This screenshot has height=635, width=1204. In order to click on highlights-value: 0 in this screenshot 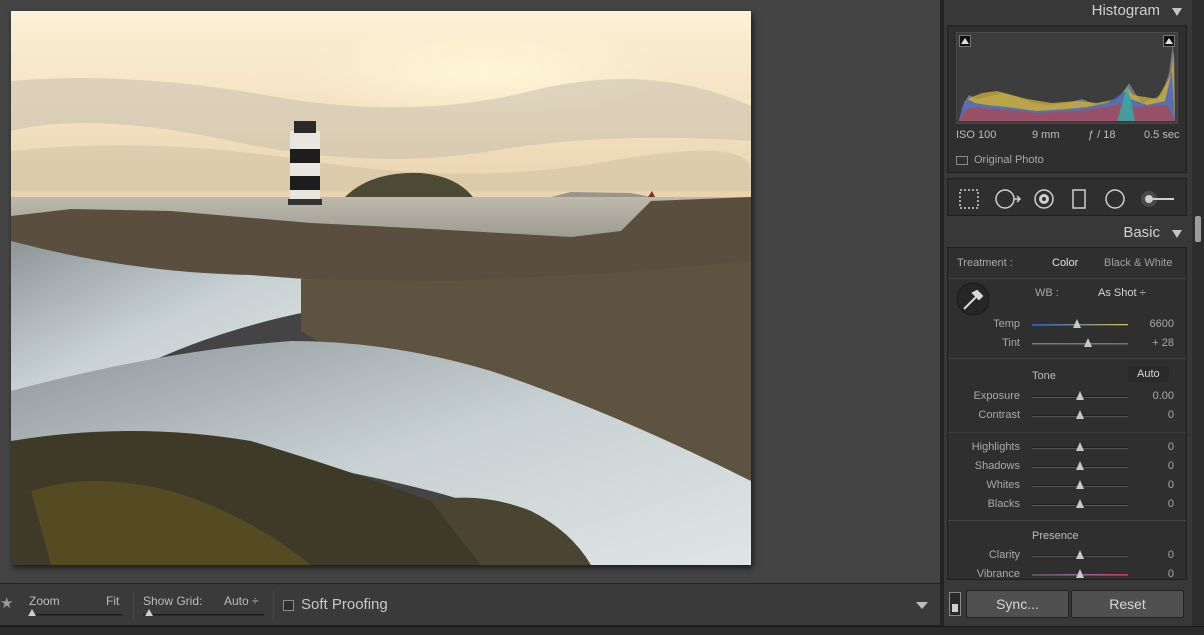, I will do `click(1171, 447)`.